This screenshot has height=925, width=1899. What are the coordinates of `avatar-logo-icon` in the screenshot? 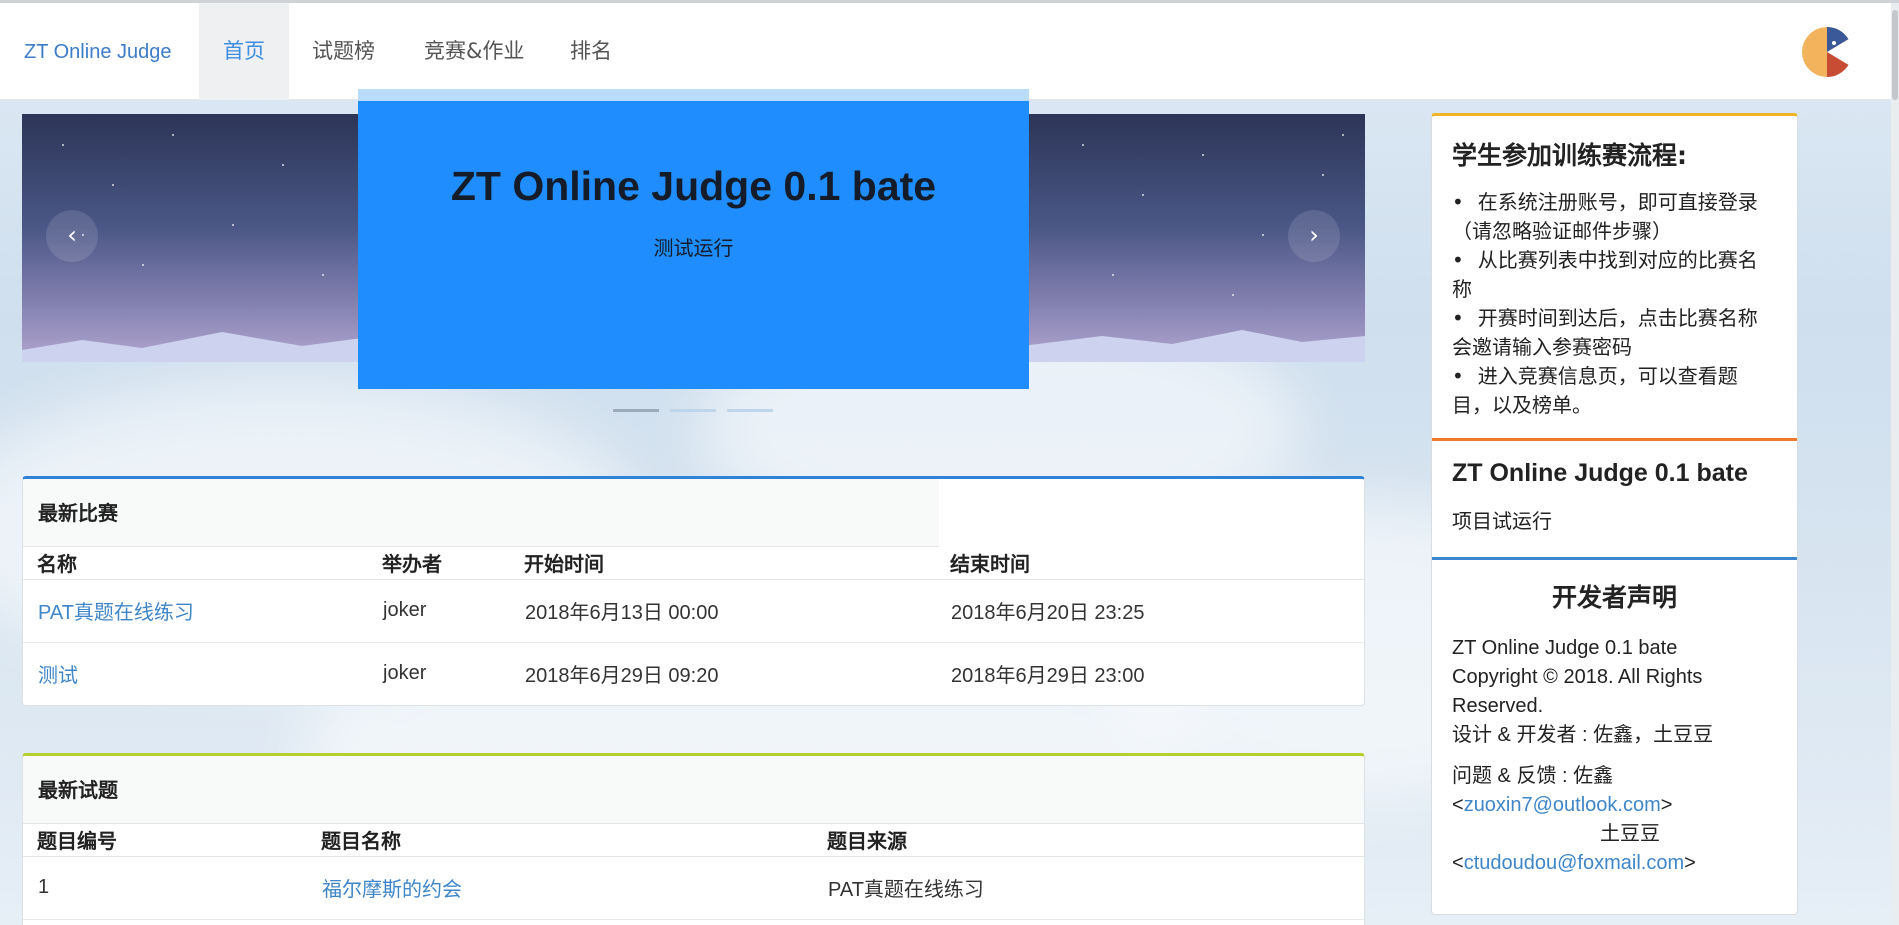 It's located at (1827, 52).